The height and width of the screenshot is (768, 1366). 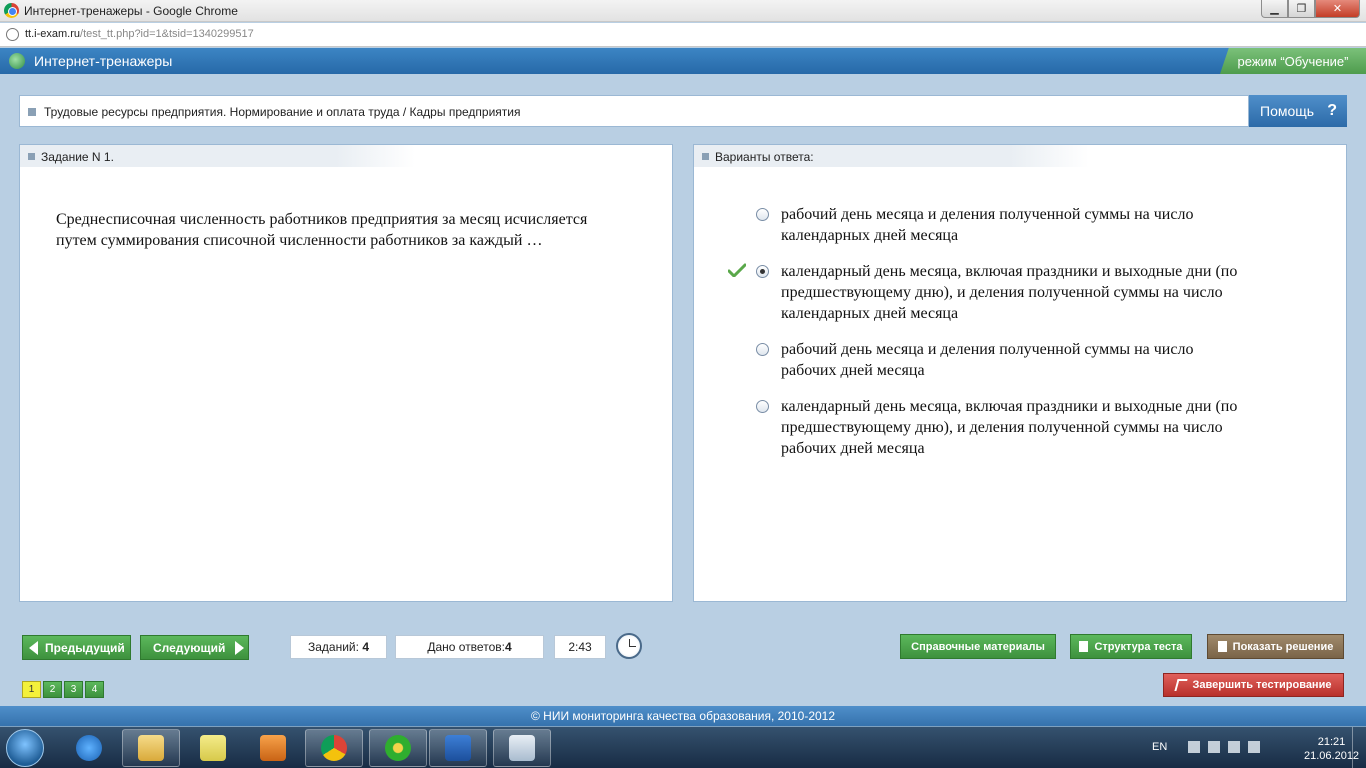 What do you see at coordinates (508, 647) in the screenshot?
I see `answered-count: 4` at bounding box center [508, 647].